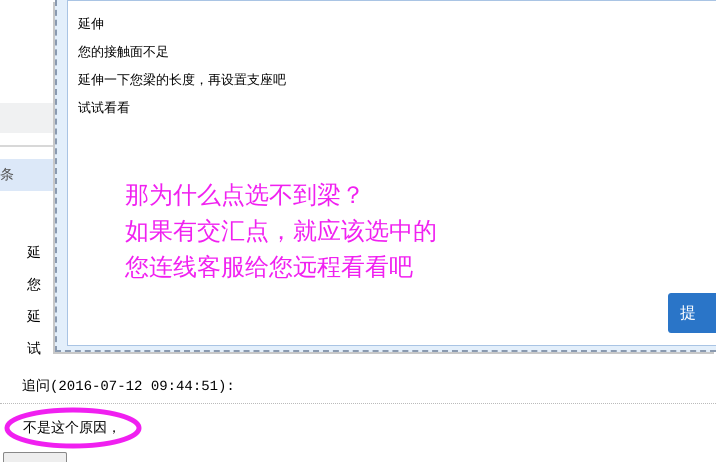 Image resolution: width=716 pixels, height=462 pixels. I want to click on message-line: 延伸一下您梁的长度，再设置支座吧, so click(182, 81).